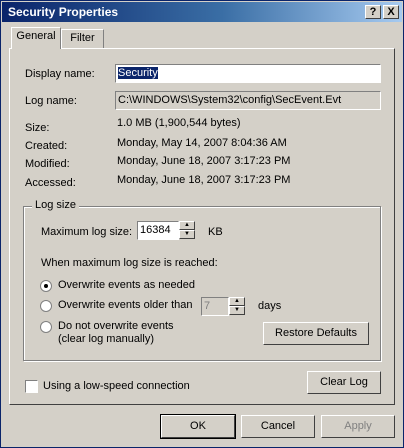 This screenshot has height=448, width=404. Describe the element at coordinates (391, 12) in the screenshot. I see `close-button: X` at that location.